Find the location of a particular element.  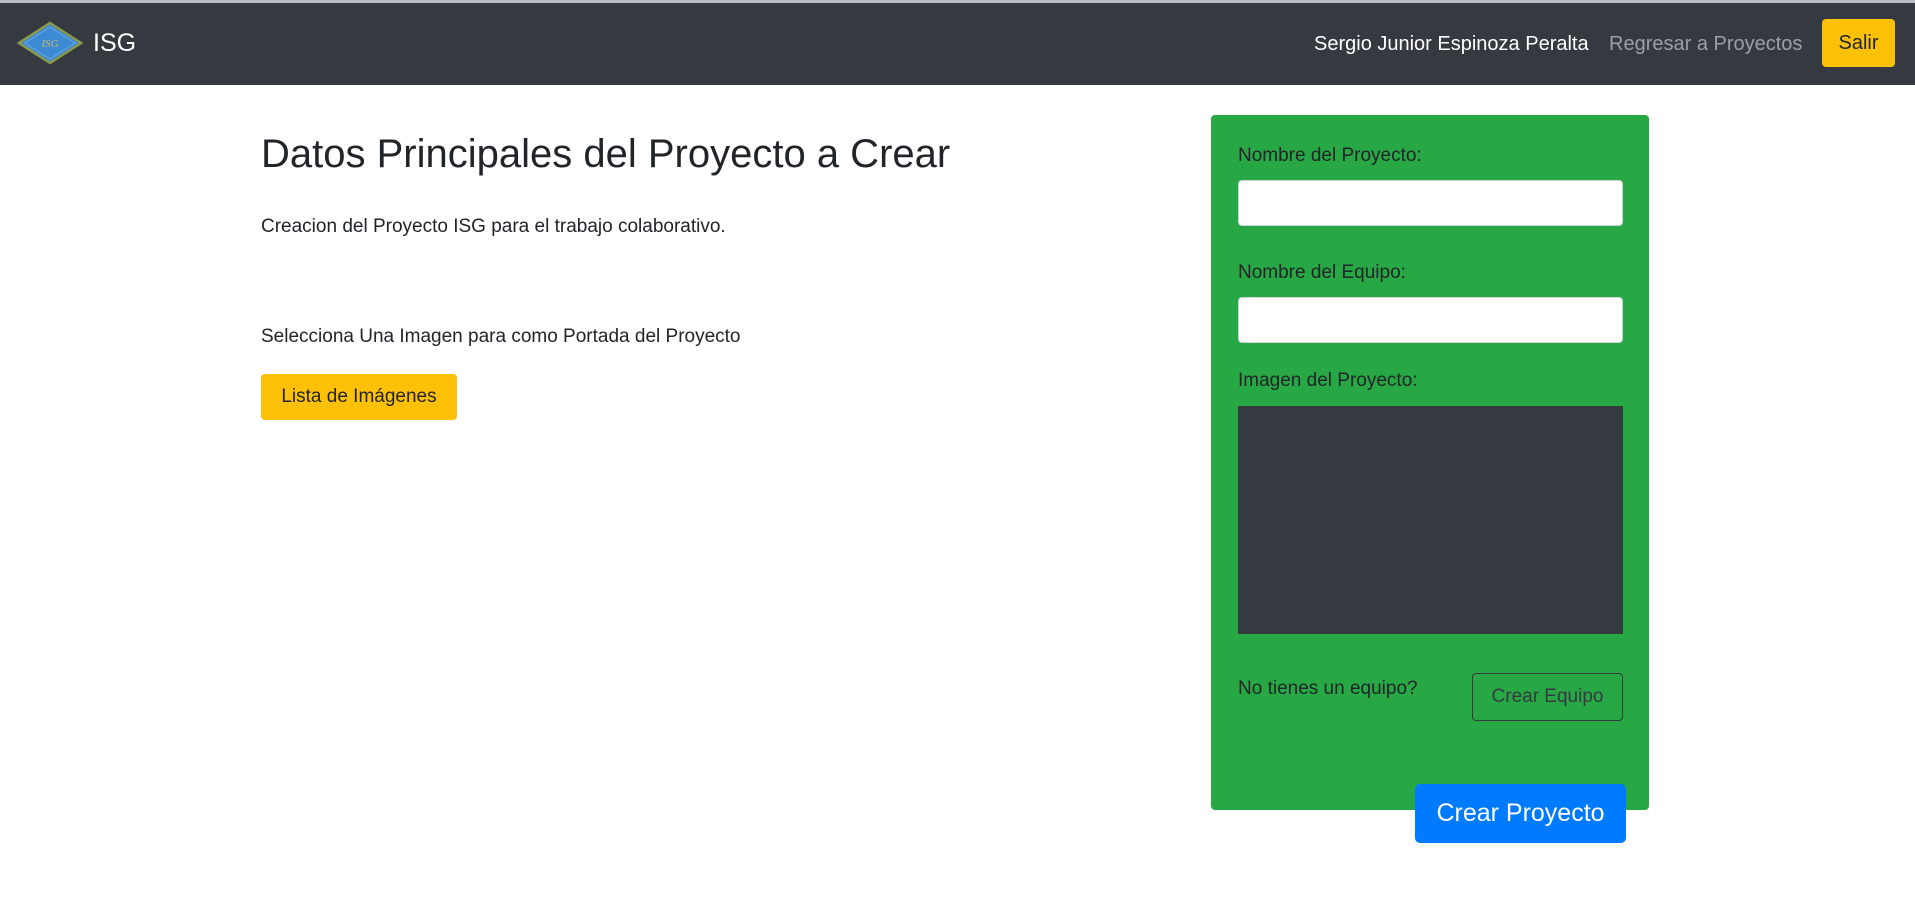

project-image-label: Imagen del Proyecto: is located at coordinates (1328, 380).